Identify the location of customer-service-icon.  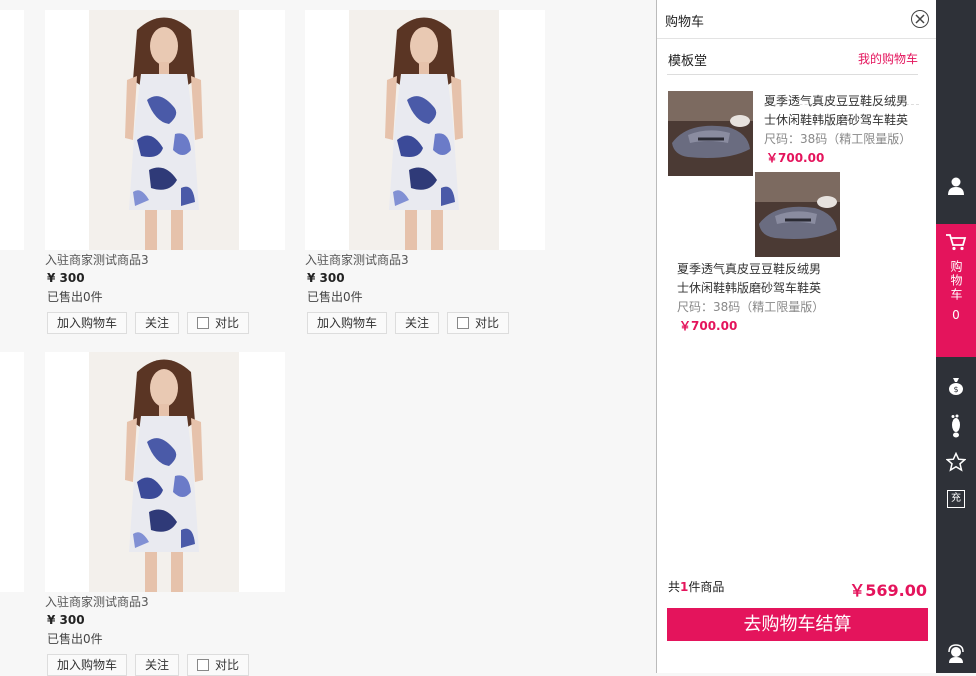
(956, 654).